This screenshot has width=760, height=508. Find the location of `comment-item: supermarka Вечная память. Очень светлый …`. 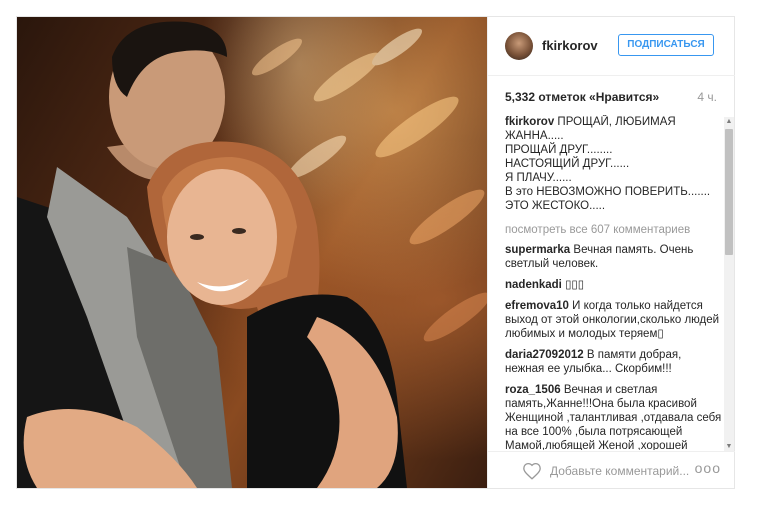

comment-item: supermarka Вечная память. Очень светлый … is located at coordinates (614, 257).